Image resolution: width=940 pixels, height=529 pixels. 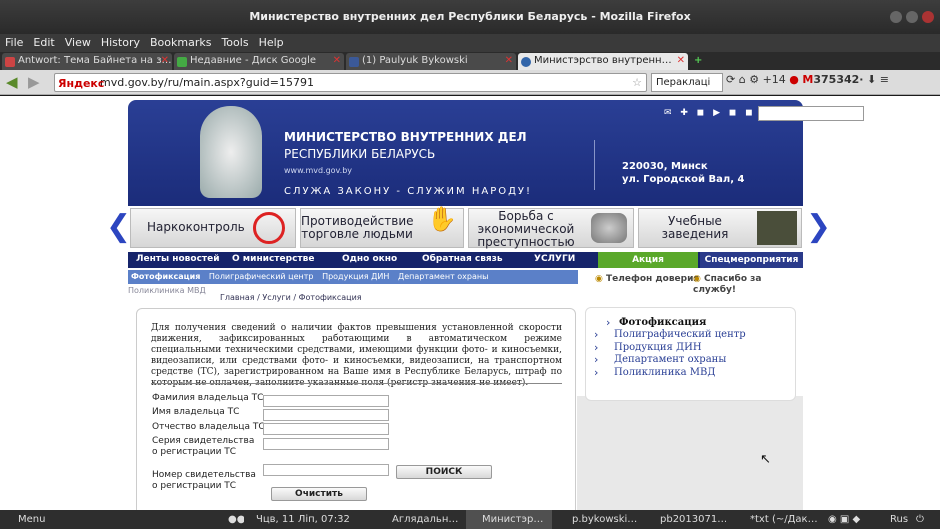 I want to click on search-button: ПОИСК, so click(x=444, y=472).